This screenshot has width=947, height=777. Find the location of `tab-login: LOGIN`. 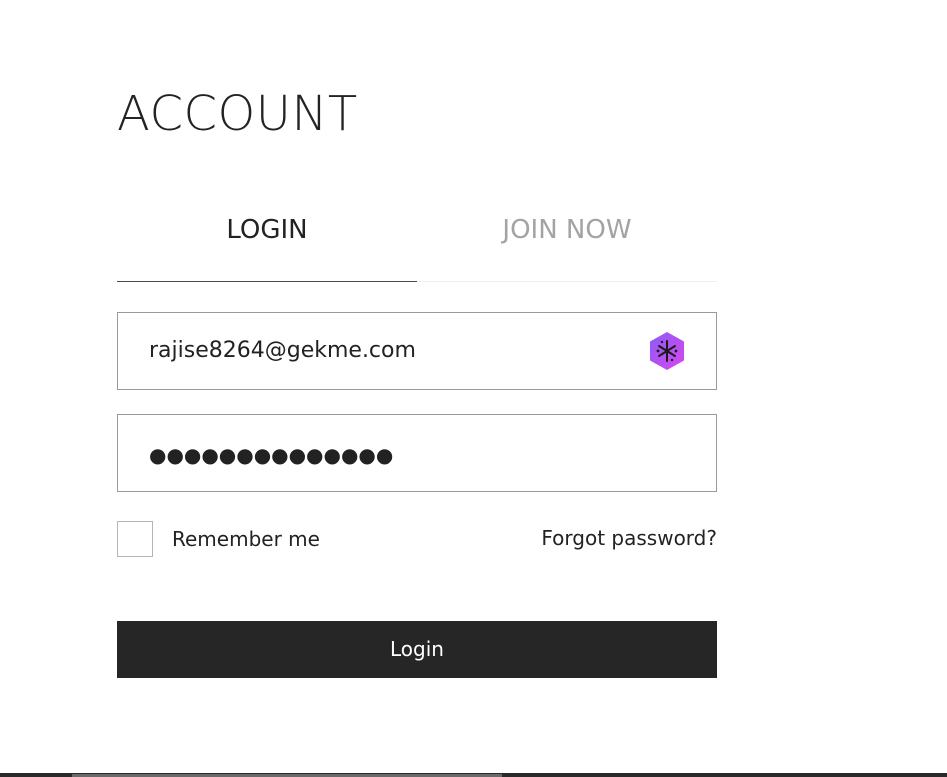

tab-login: LOGIN is located at coordinates (267, 243).